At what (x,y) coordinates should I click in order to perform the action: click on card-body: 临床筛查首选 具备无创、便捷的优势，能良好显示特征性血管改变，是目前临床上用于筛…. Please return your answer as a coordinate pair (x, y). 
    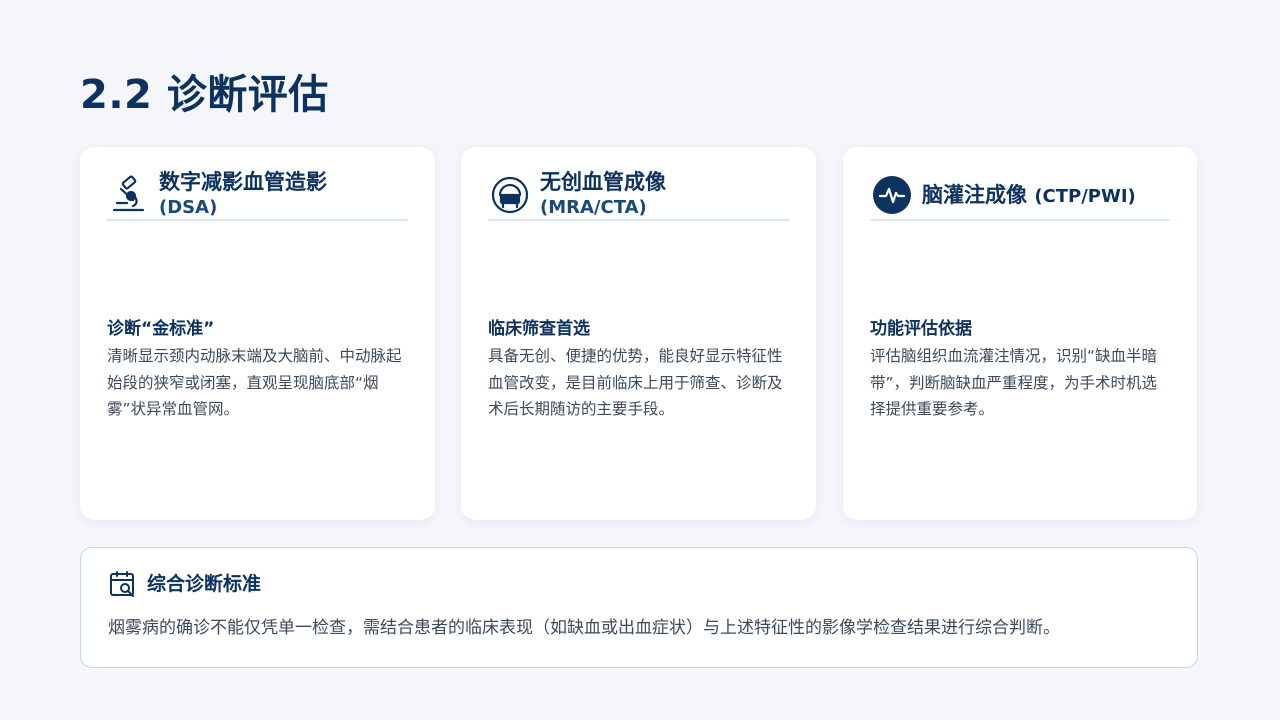
    Looking at the image, I should click on (638, 370).